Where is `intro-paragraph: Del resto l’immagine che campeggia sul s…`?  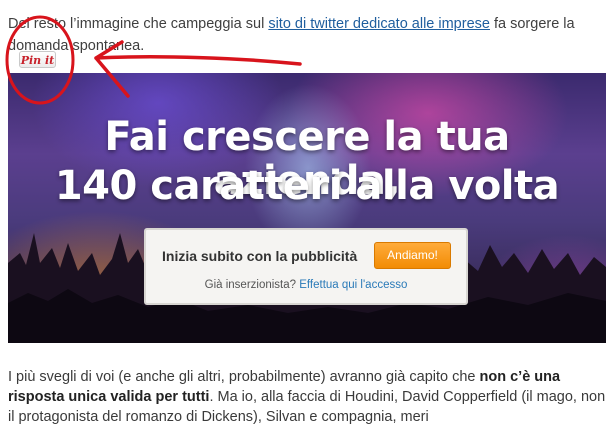 intro-paragraph: Del resto l’immagine che campeggia sul s… is located at coordinates (308, 35).